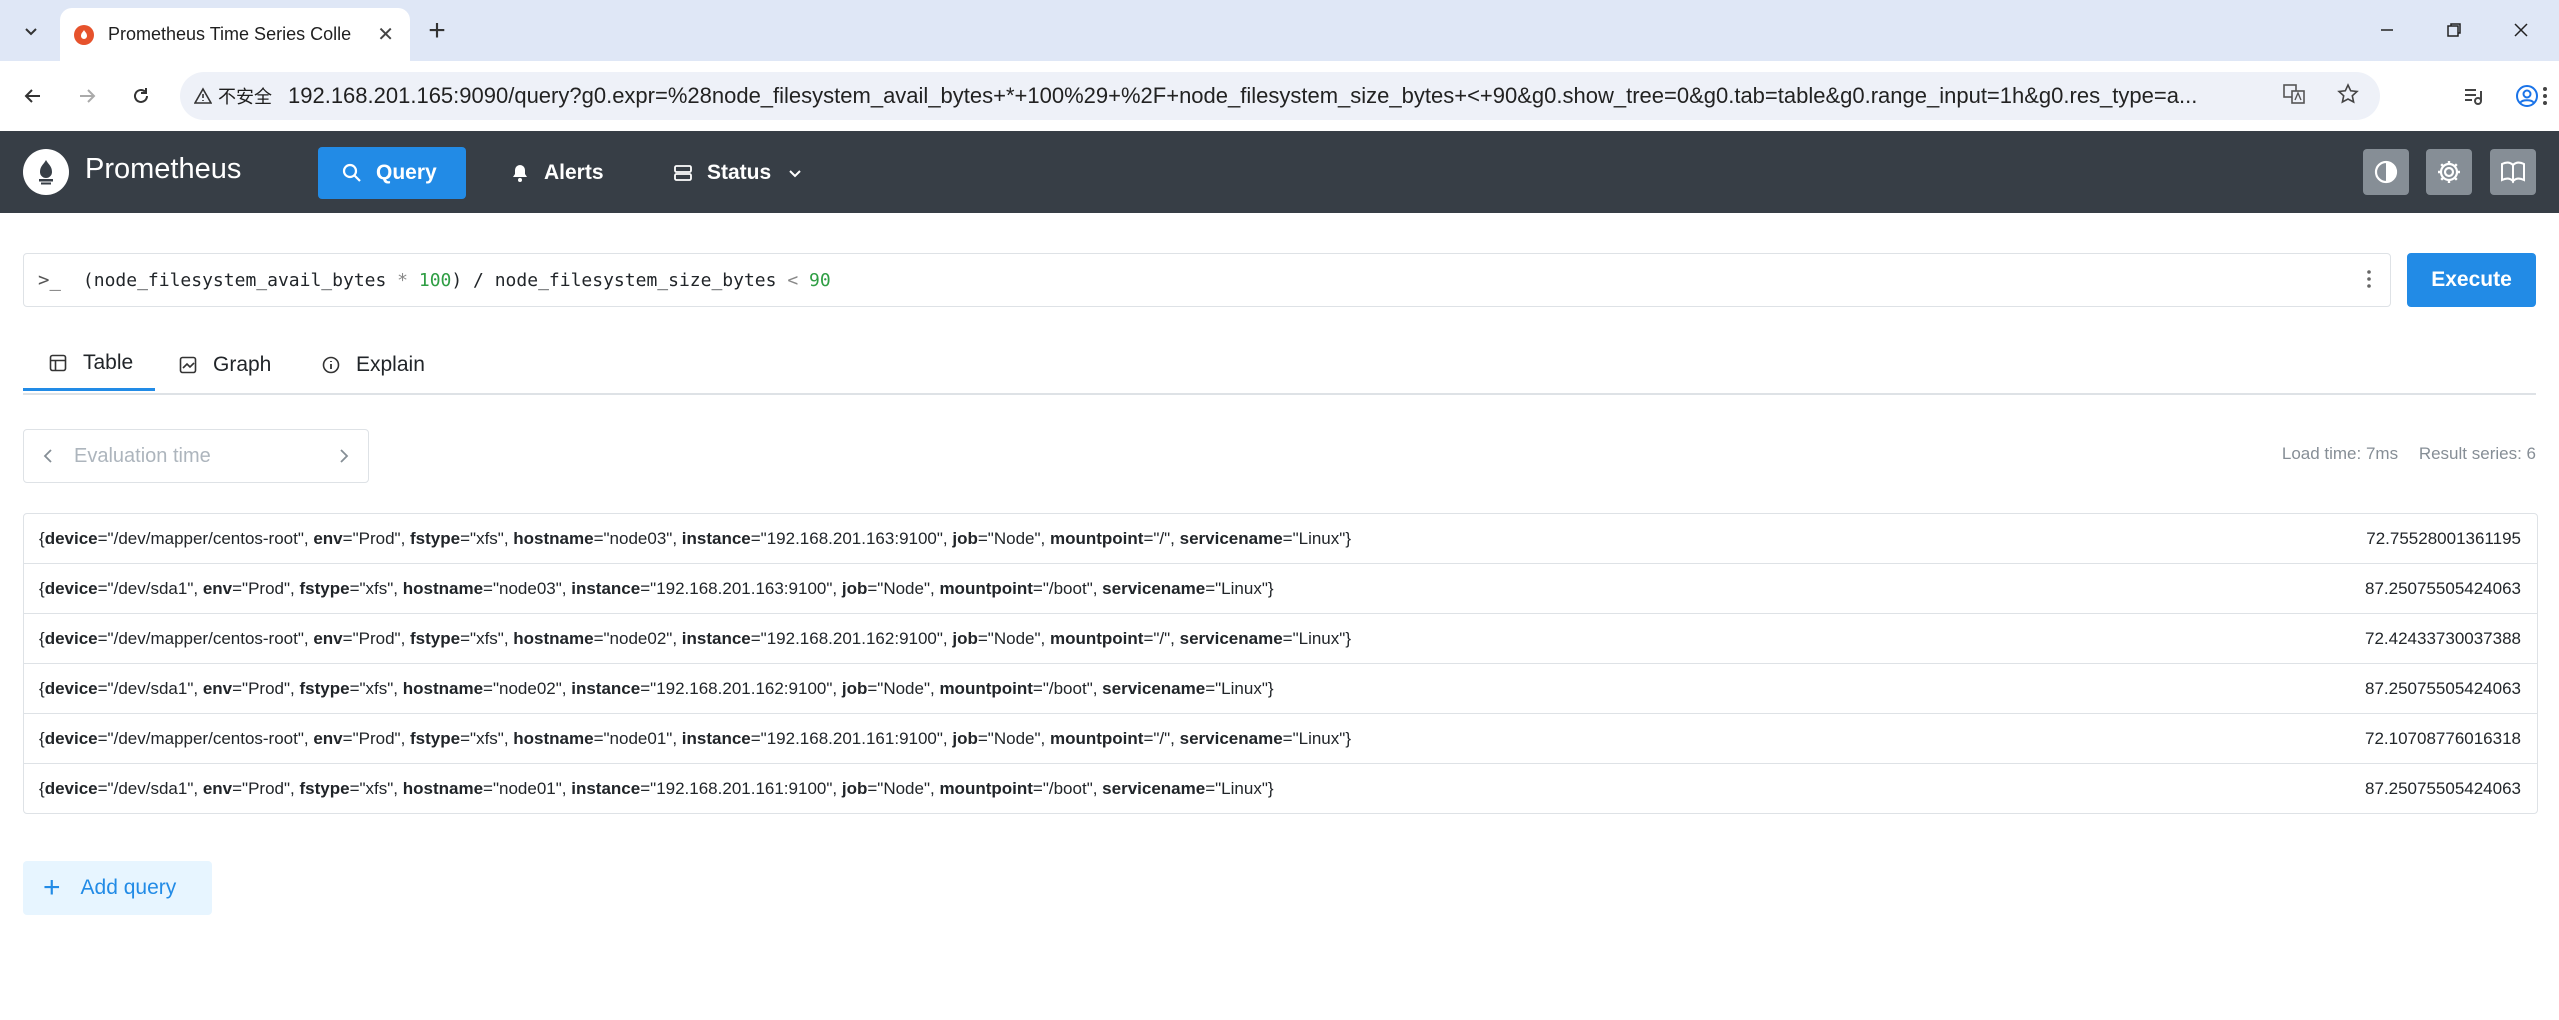  What do you see at coordinates (31, 31) in the screenshot?
I see `tab-search-button` at bounding box center [31, 31].